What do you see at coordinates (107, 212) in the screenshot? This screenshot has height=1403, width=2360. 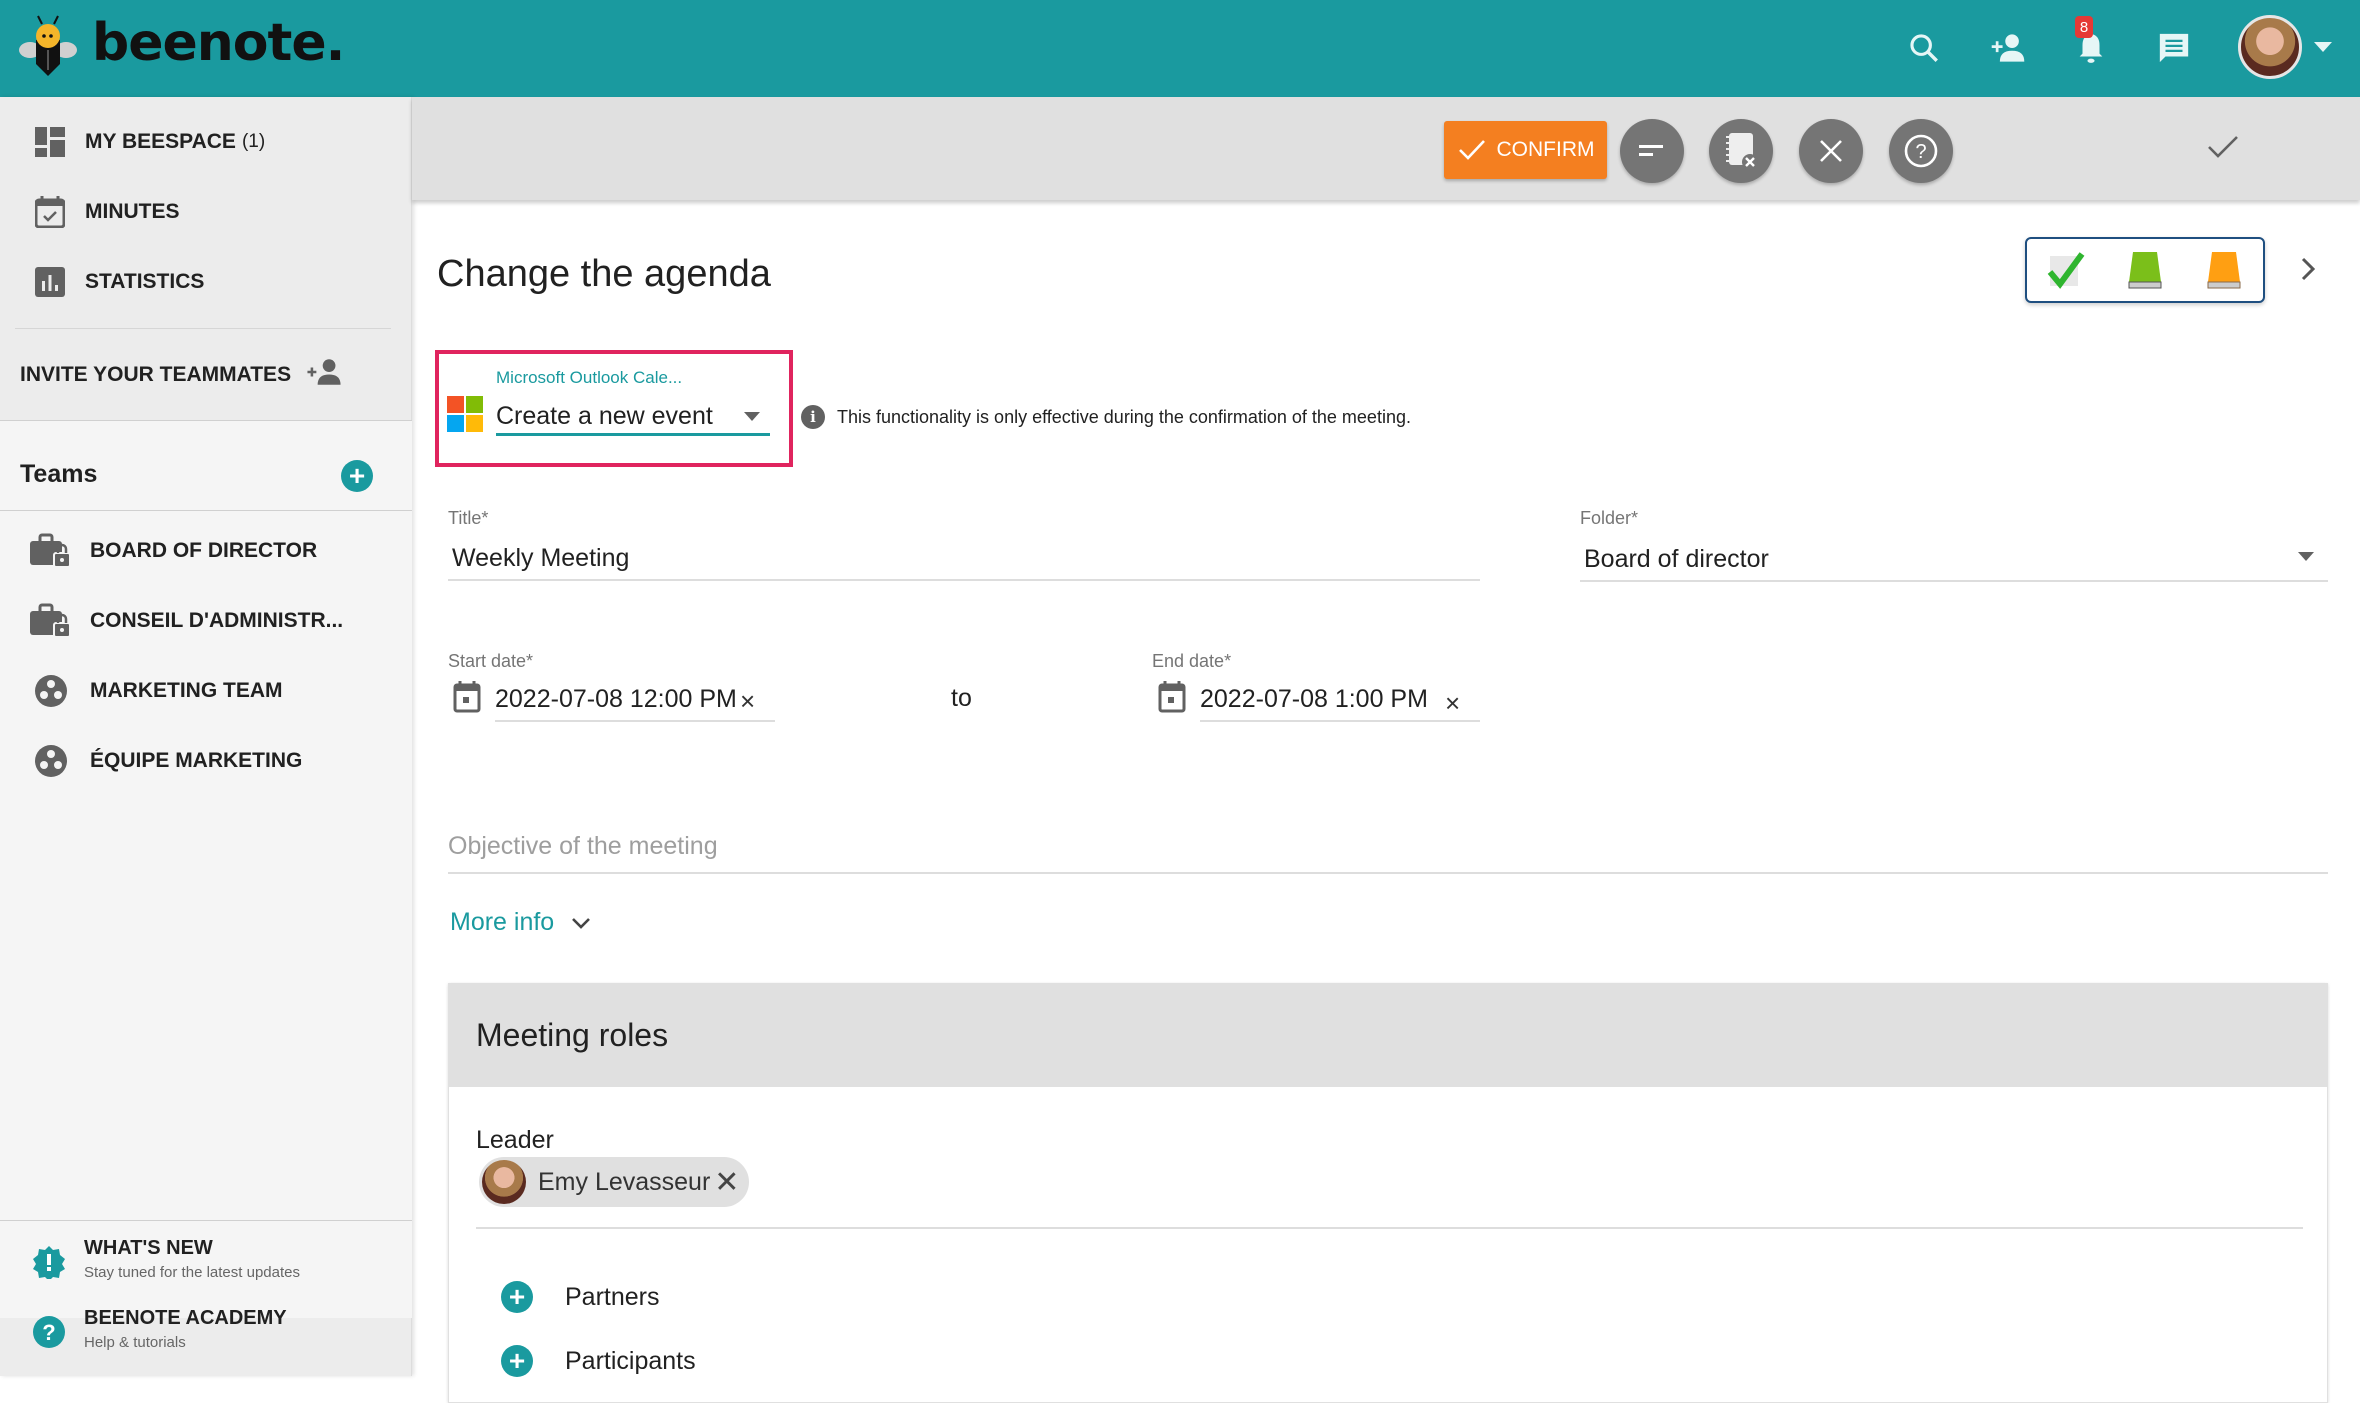 I see `sidebar-item-minutes: MINUTES` at bounding box center [107, 212].